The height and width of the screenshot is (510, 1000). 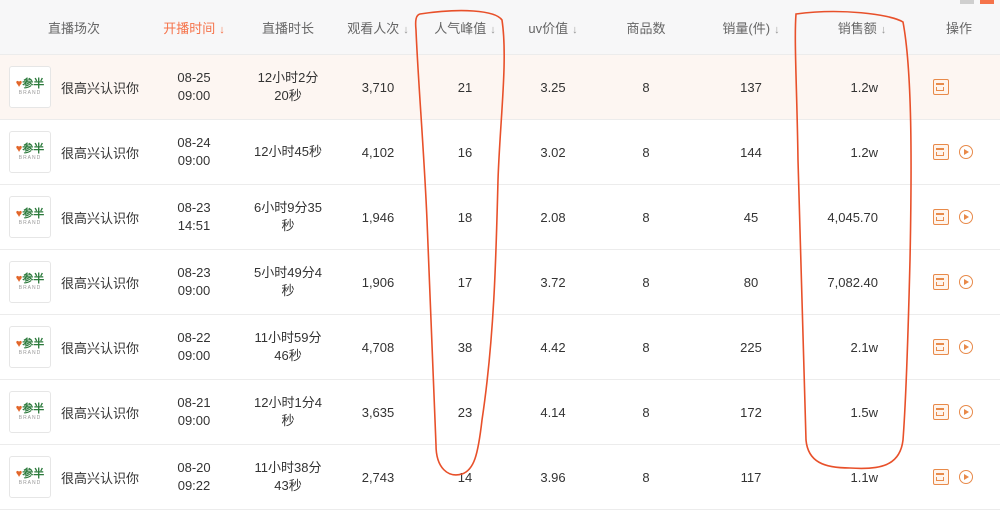 What do you see at coordinates (194, 467) in the screenshot?
I see `start-date: 08-20` at bounding box center [194, 467].